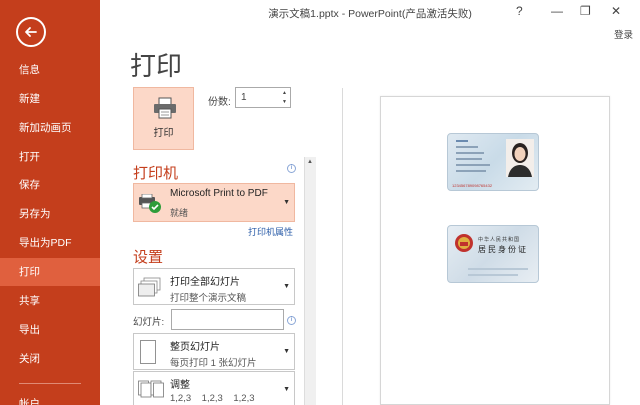 This screenshot has width=640, height=405. Describe the element at coordinates (499, 240) in the screenshot. I see `id-back-country: 中华人民共和国` at that location.